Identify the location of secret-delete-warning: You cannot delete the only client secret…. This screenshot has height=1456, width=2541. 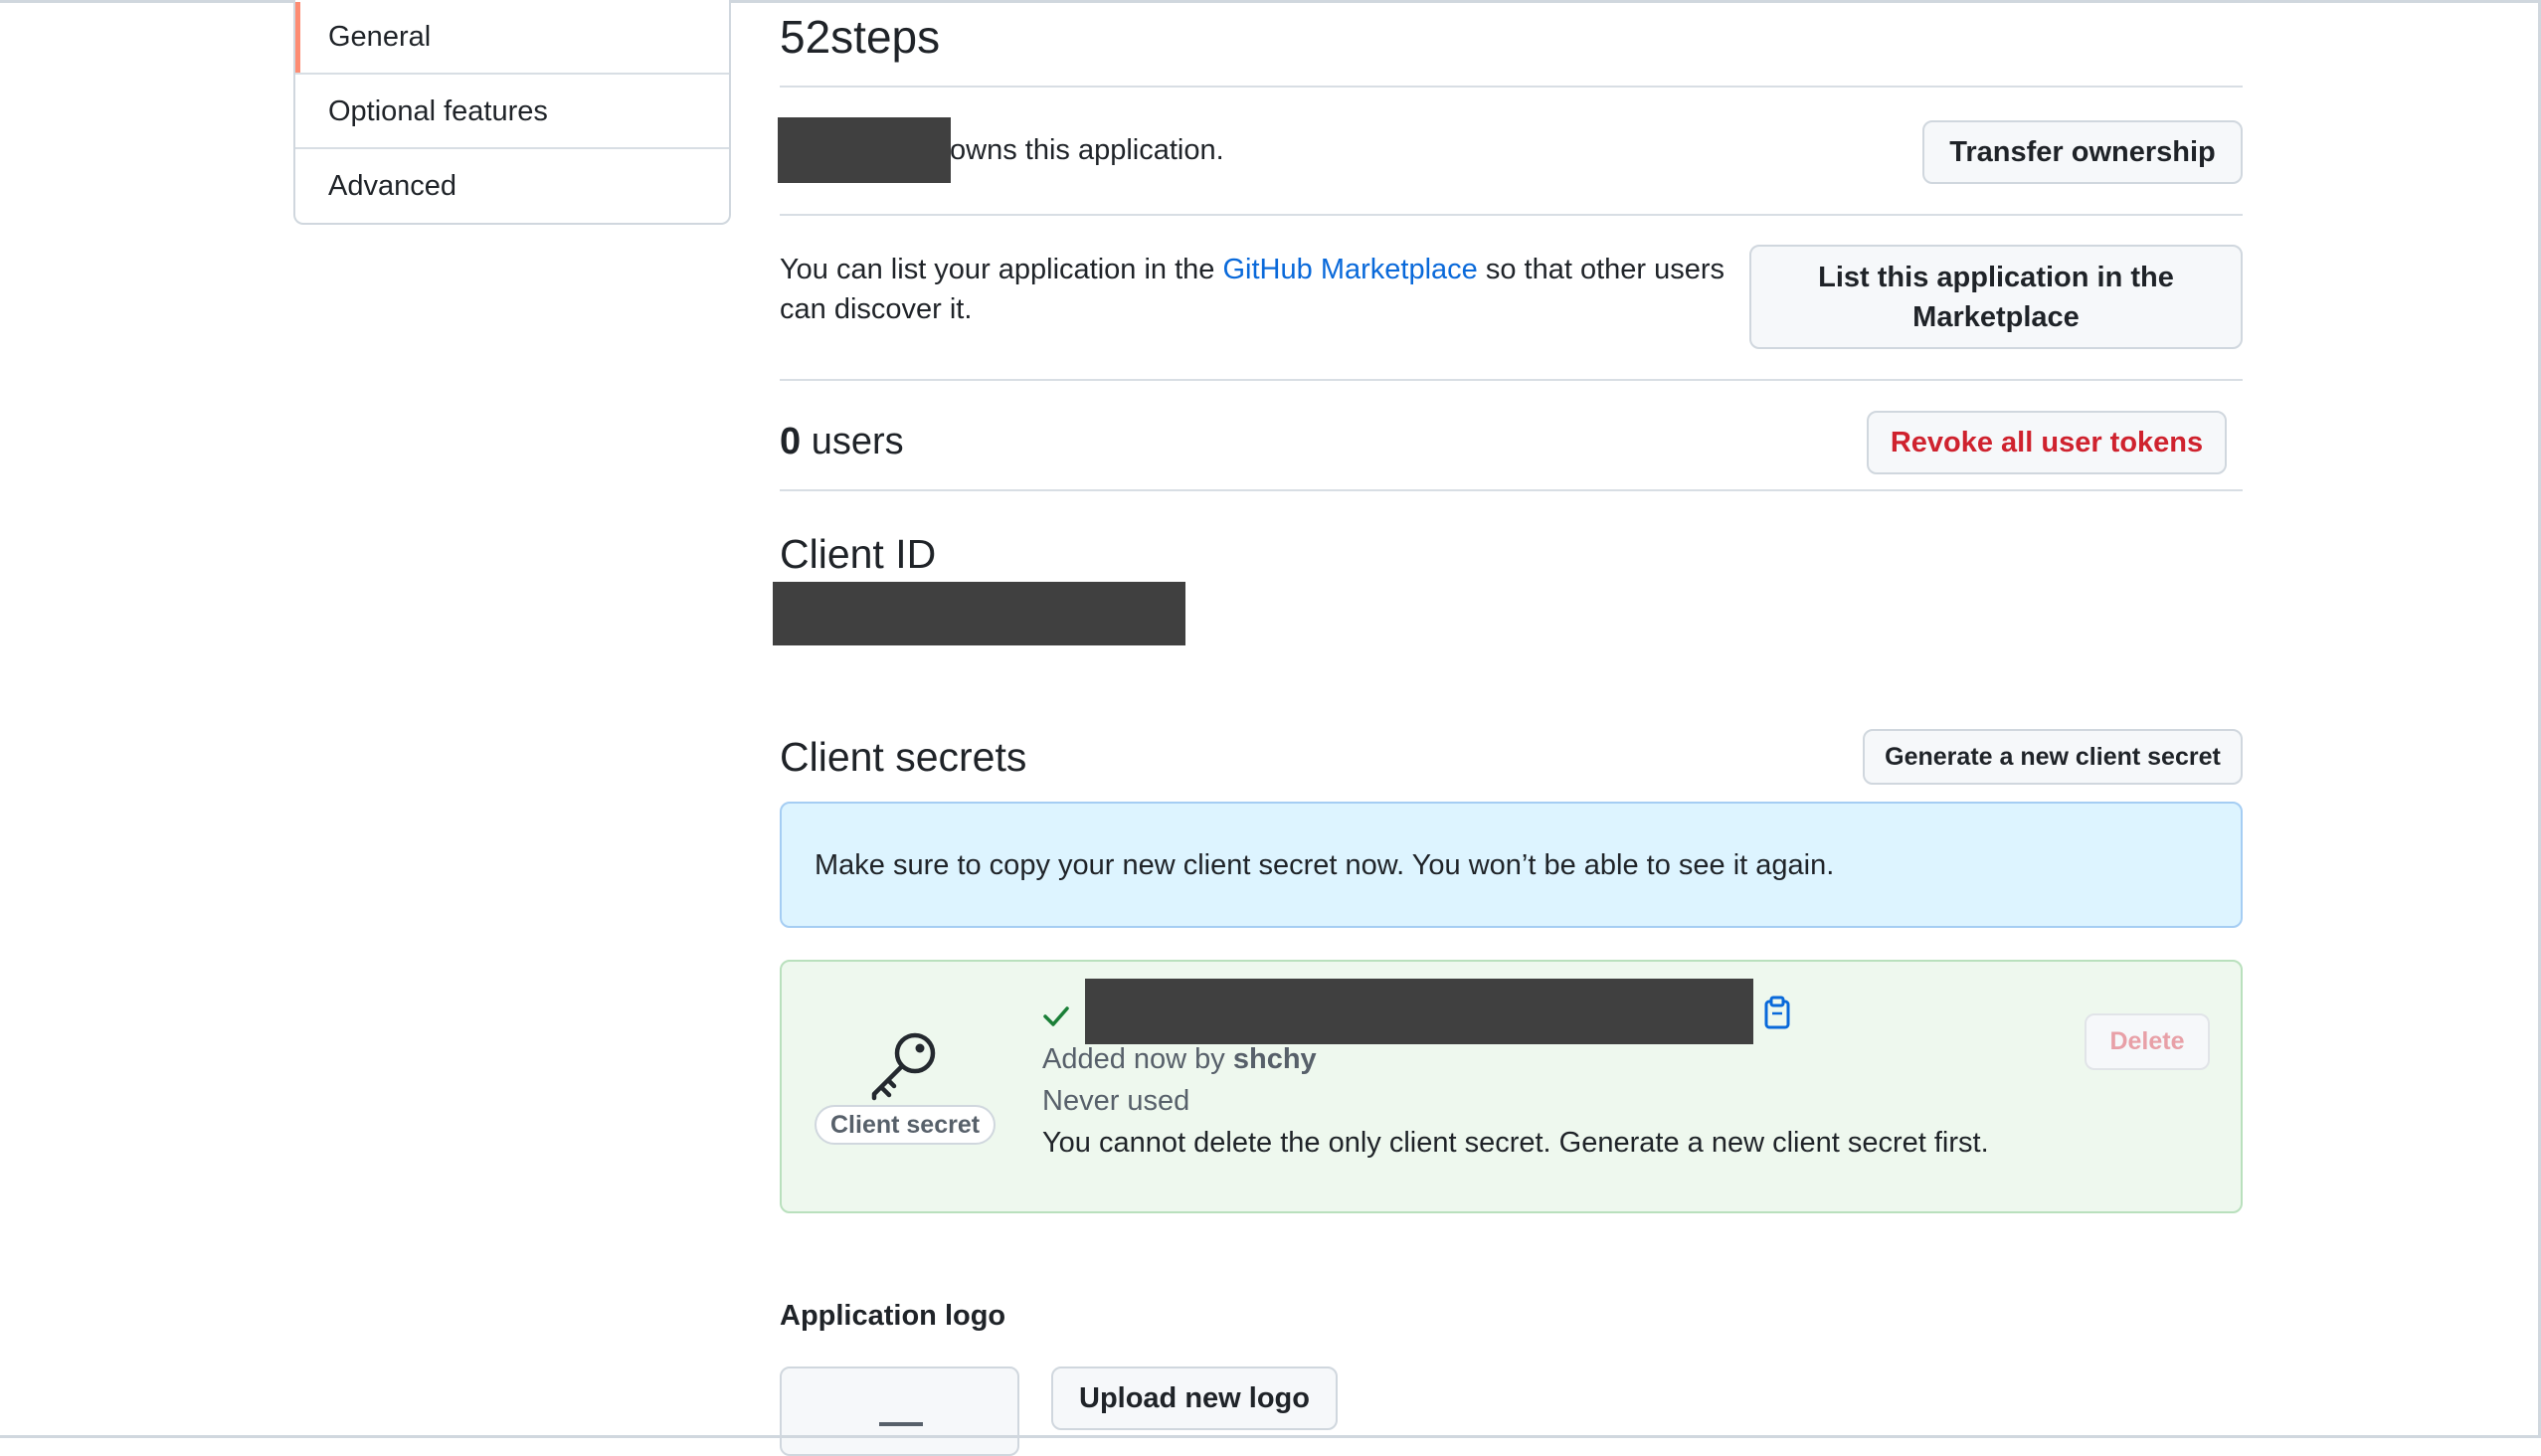
(1515, 1143).